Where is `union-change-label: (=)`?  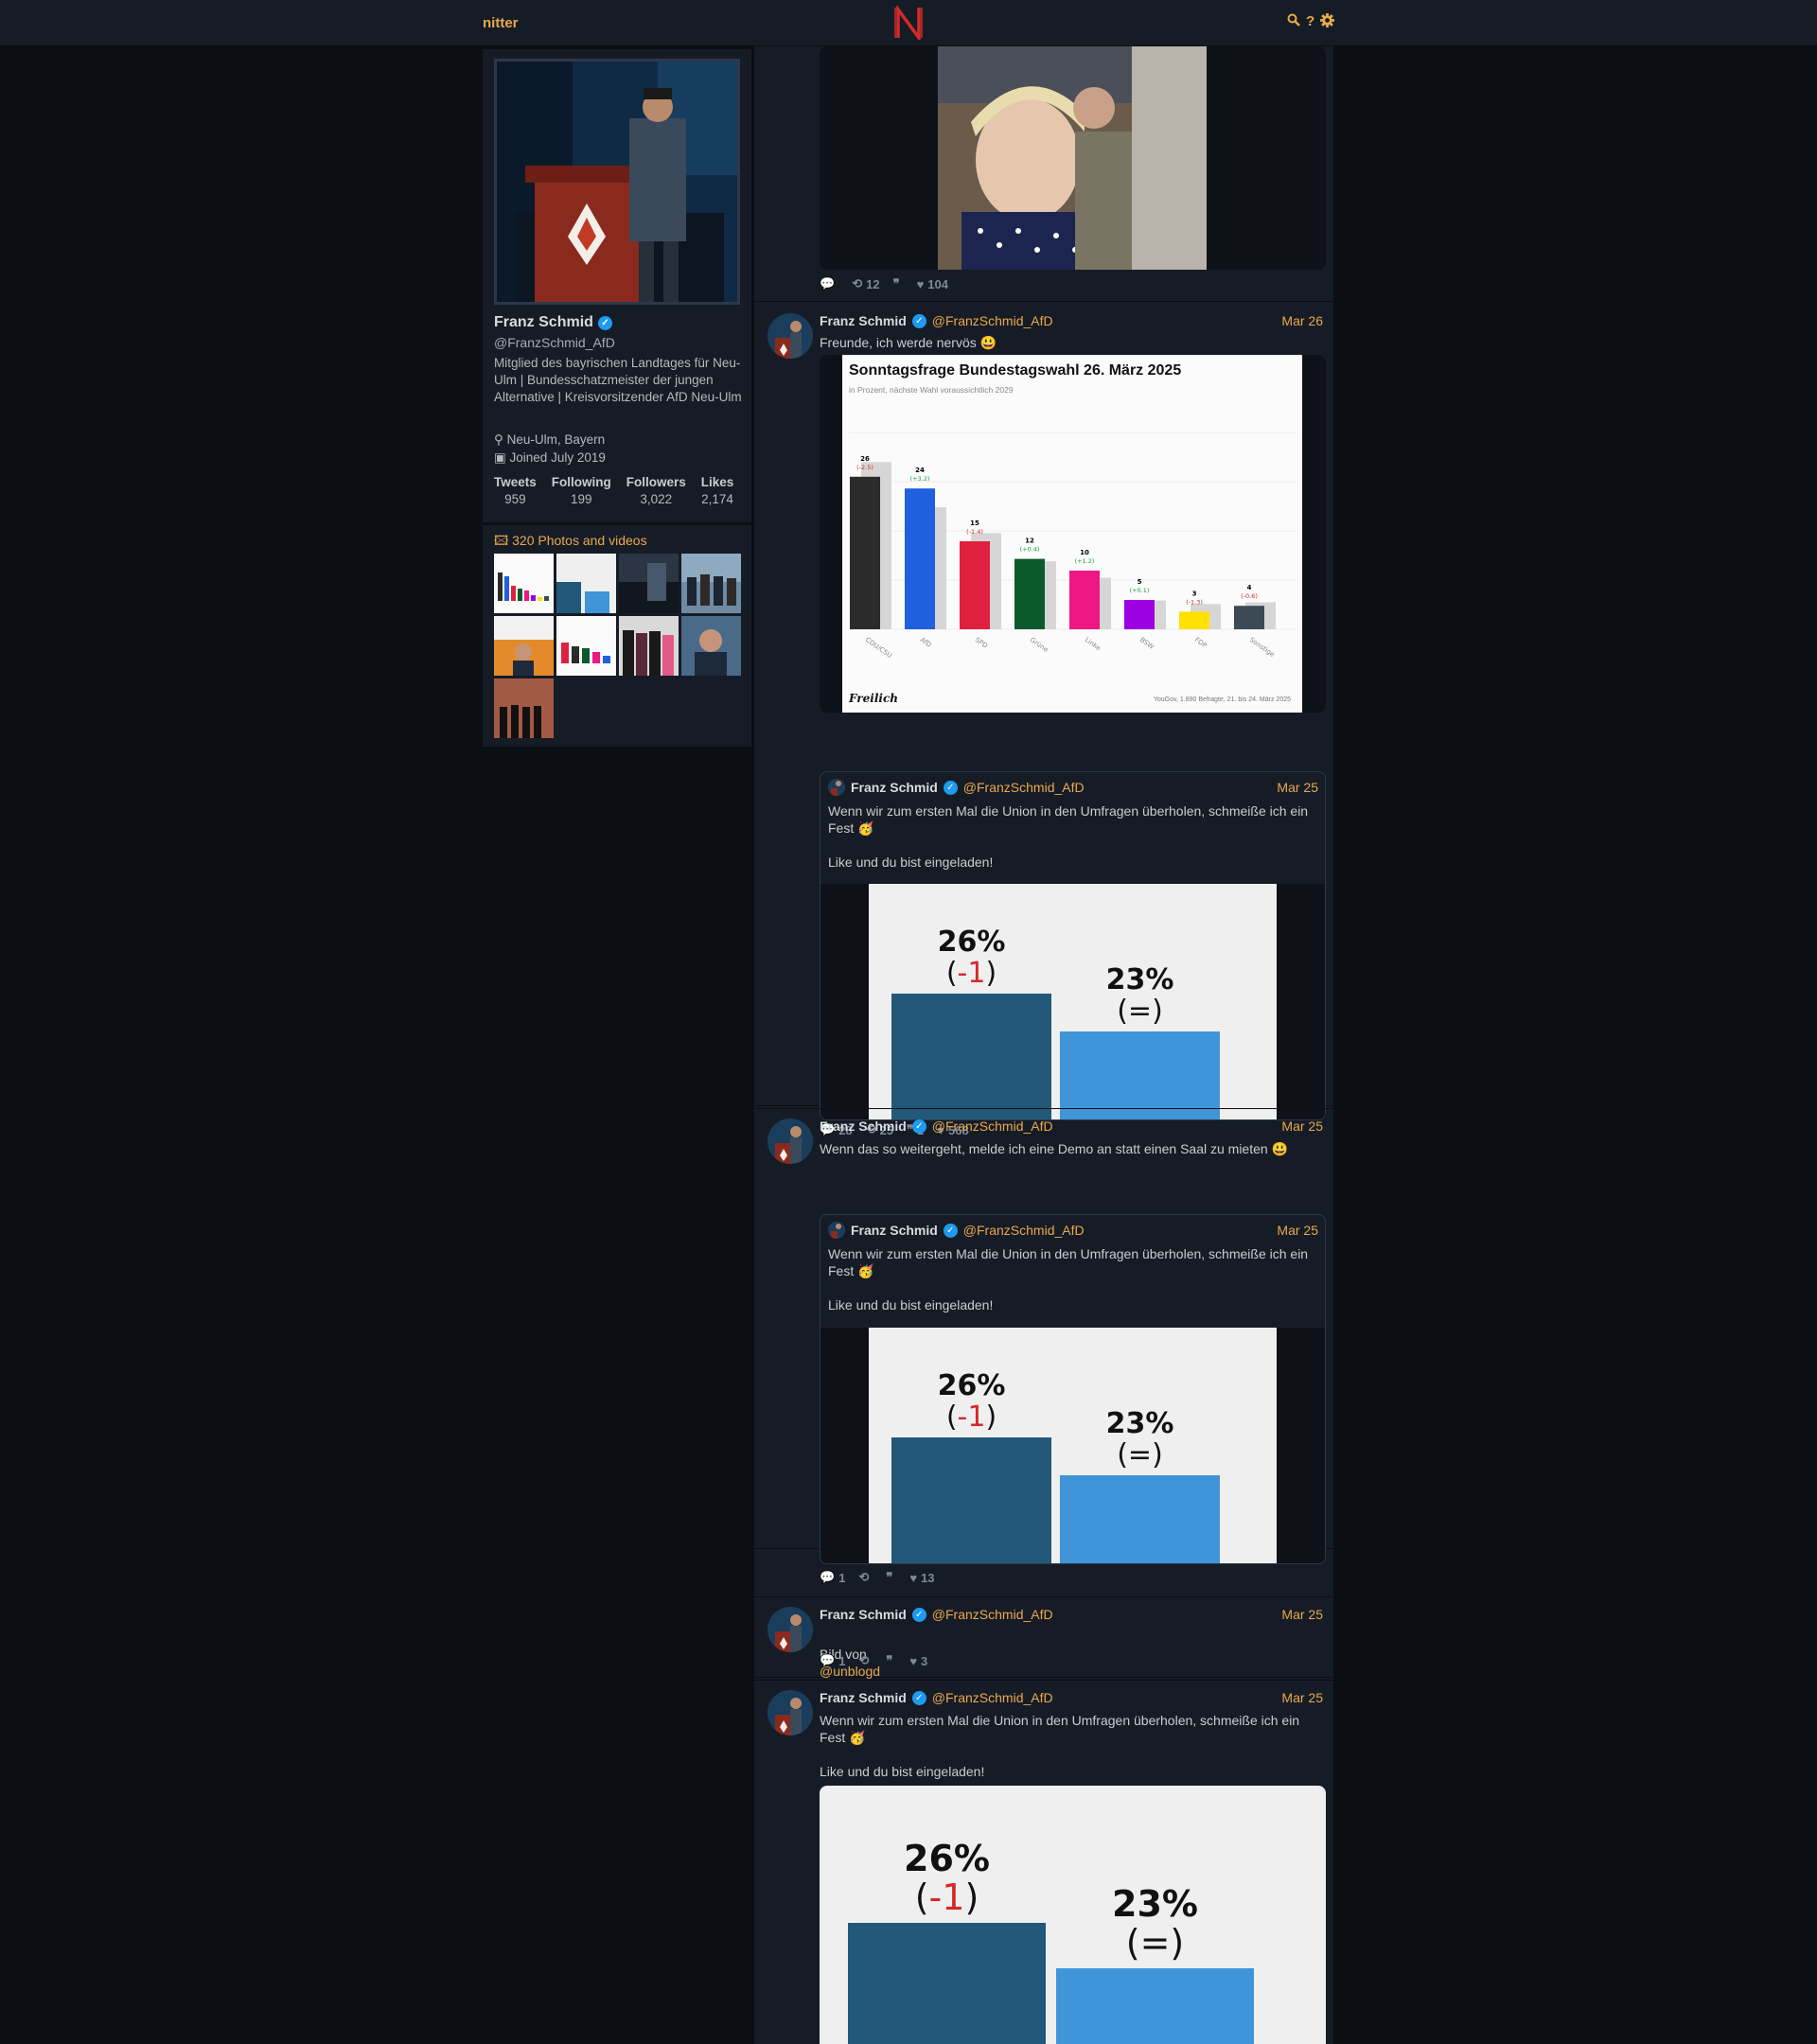 union-change-label: (=) is located at coordinates (1140, 1011).